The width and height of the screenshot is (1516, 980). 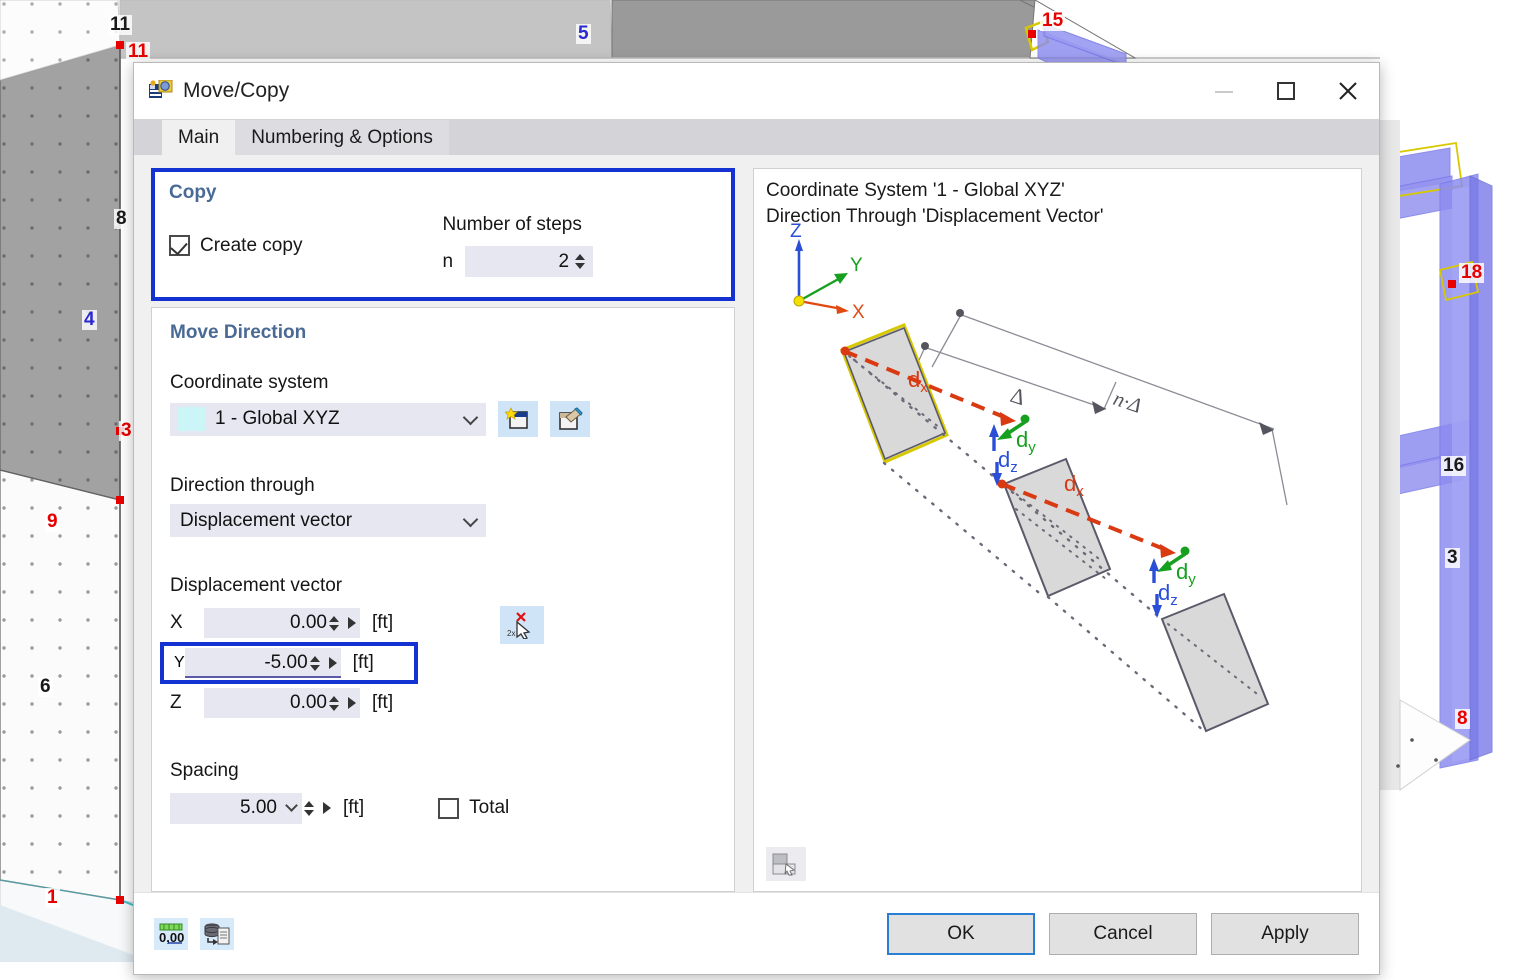 What do you see at coordinates (193, 192) in the screenshot?
I see `copy-group-title: Copy` at bounding box center [193, 192].